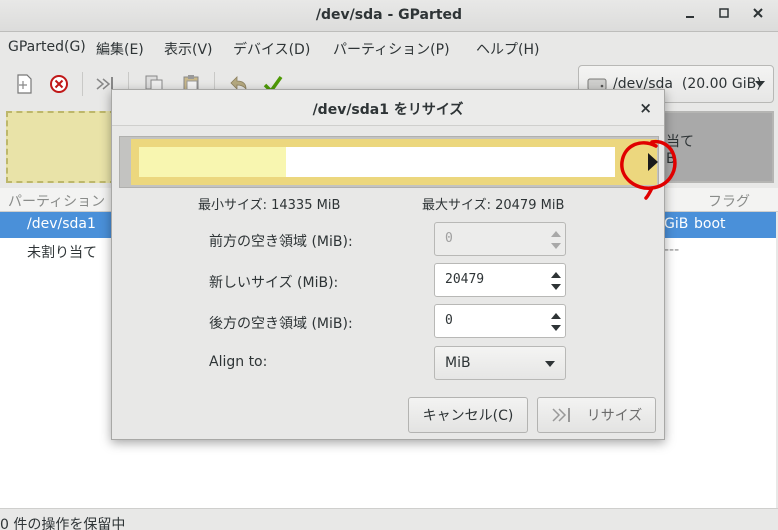 Image resolution: width=778 pixels, height=530 pixels. What do you see at coordinates (377, 162) in the screenshot?
I see `partition-space` at bounding box center [377, 162].